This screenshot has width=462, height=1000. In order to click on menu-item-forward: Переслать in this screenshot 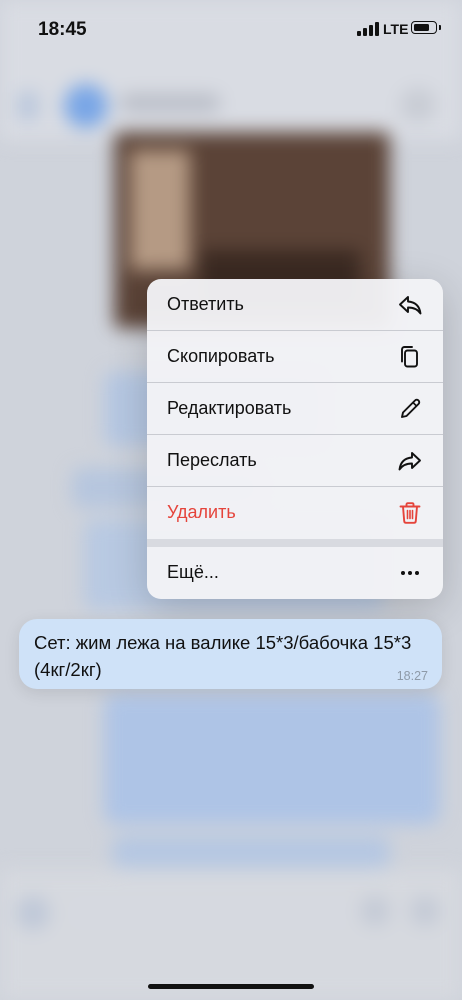, I will do `click(295, 461)`.